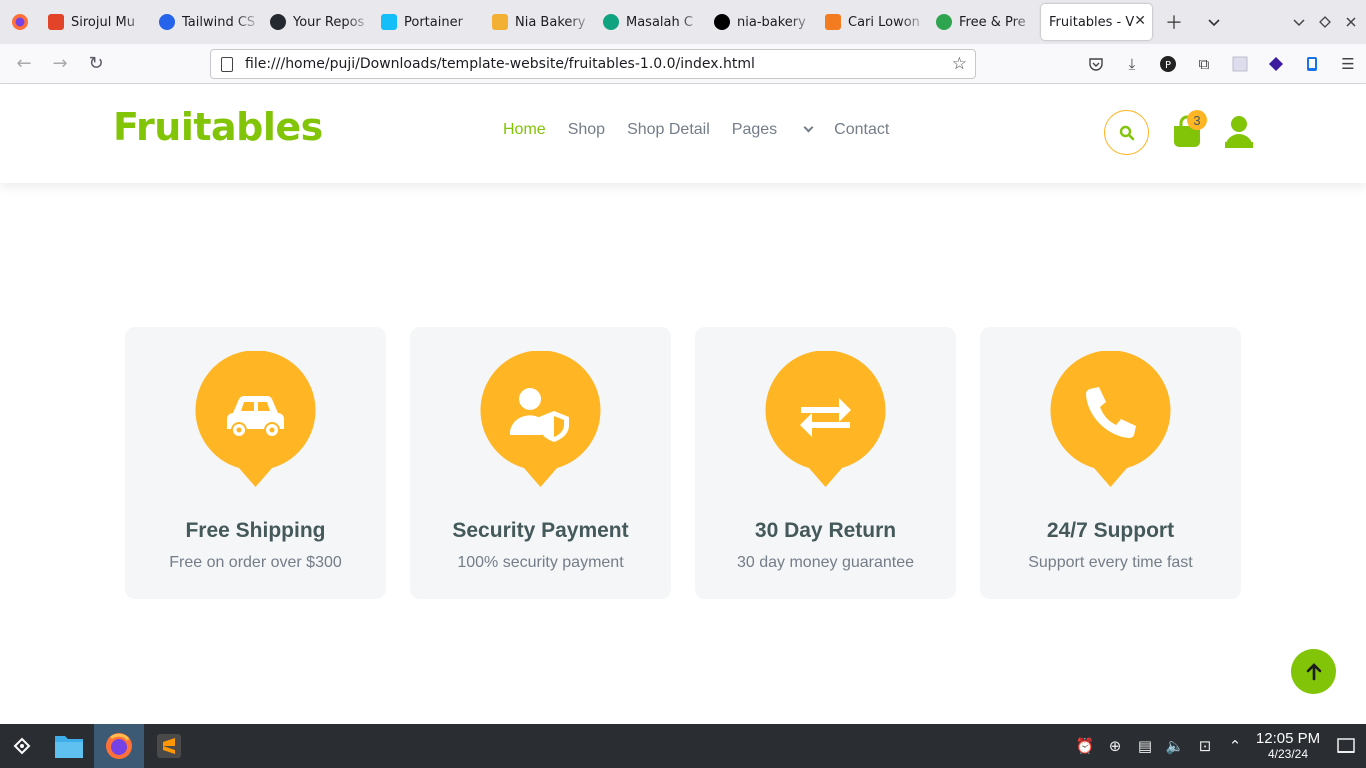 This screenshot has width=1366, height=768. I want to click on puzzle-icon: ⧉, so click(1204, 64).